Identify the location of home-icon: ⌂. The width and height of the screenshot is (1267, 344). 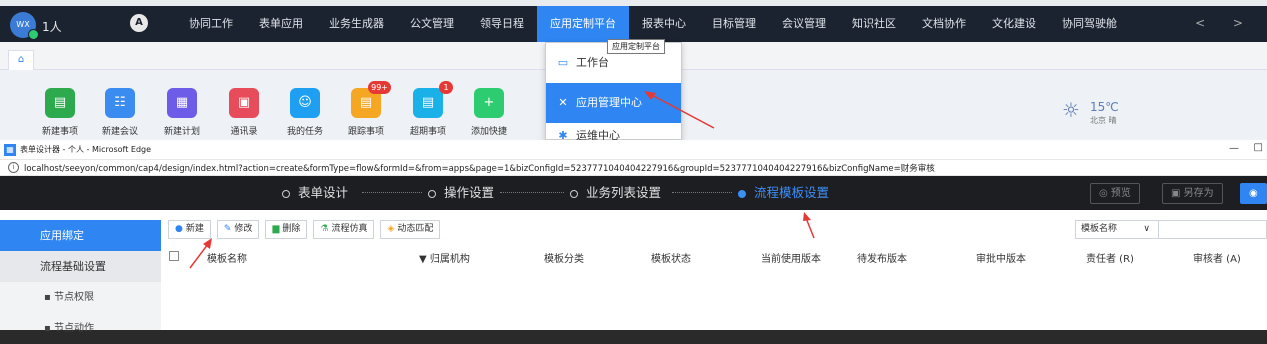
(21, 60).